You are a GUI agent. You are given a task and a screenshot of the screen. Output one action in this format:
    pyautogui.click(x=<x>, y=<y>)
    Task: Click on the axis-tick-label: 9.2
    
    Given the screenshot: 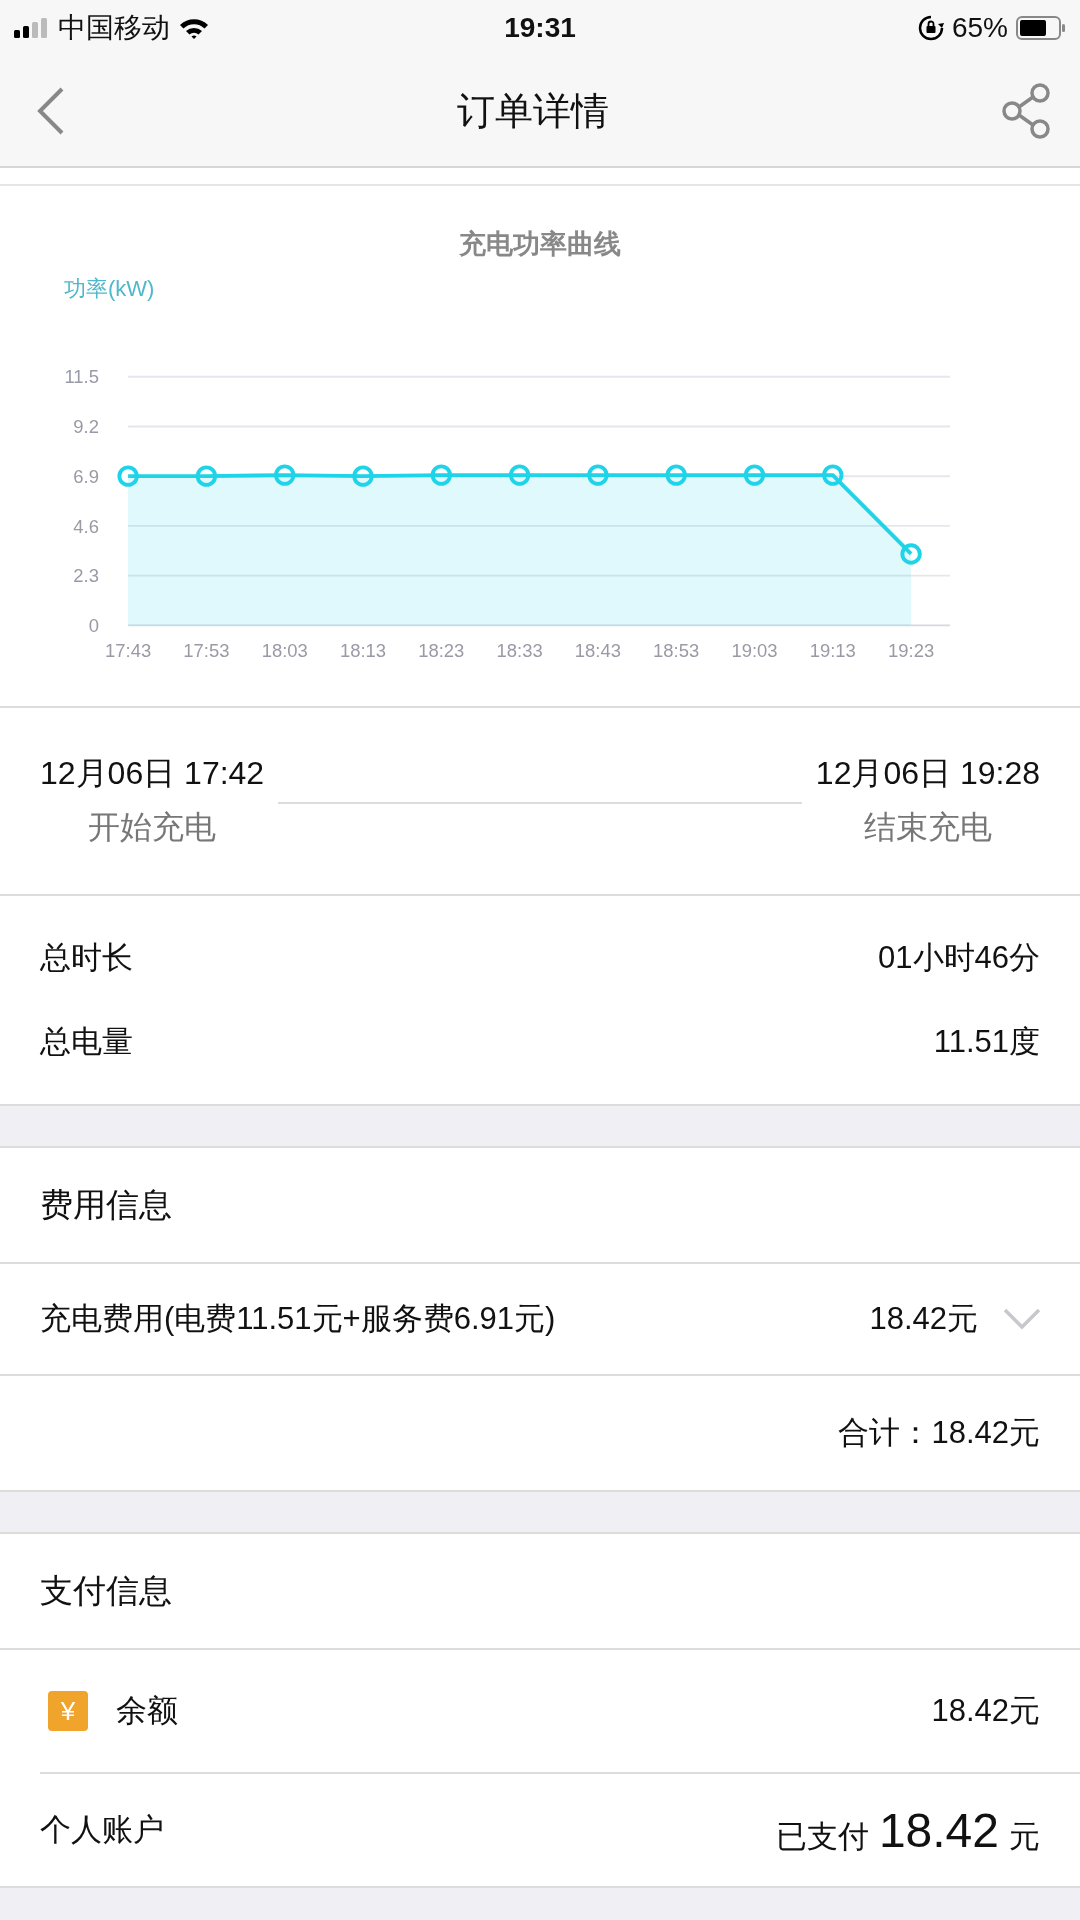 What is the action you would take?
    pyautogui.click(x=86, y=427)
    